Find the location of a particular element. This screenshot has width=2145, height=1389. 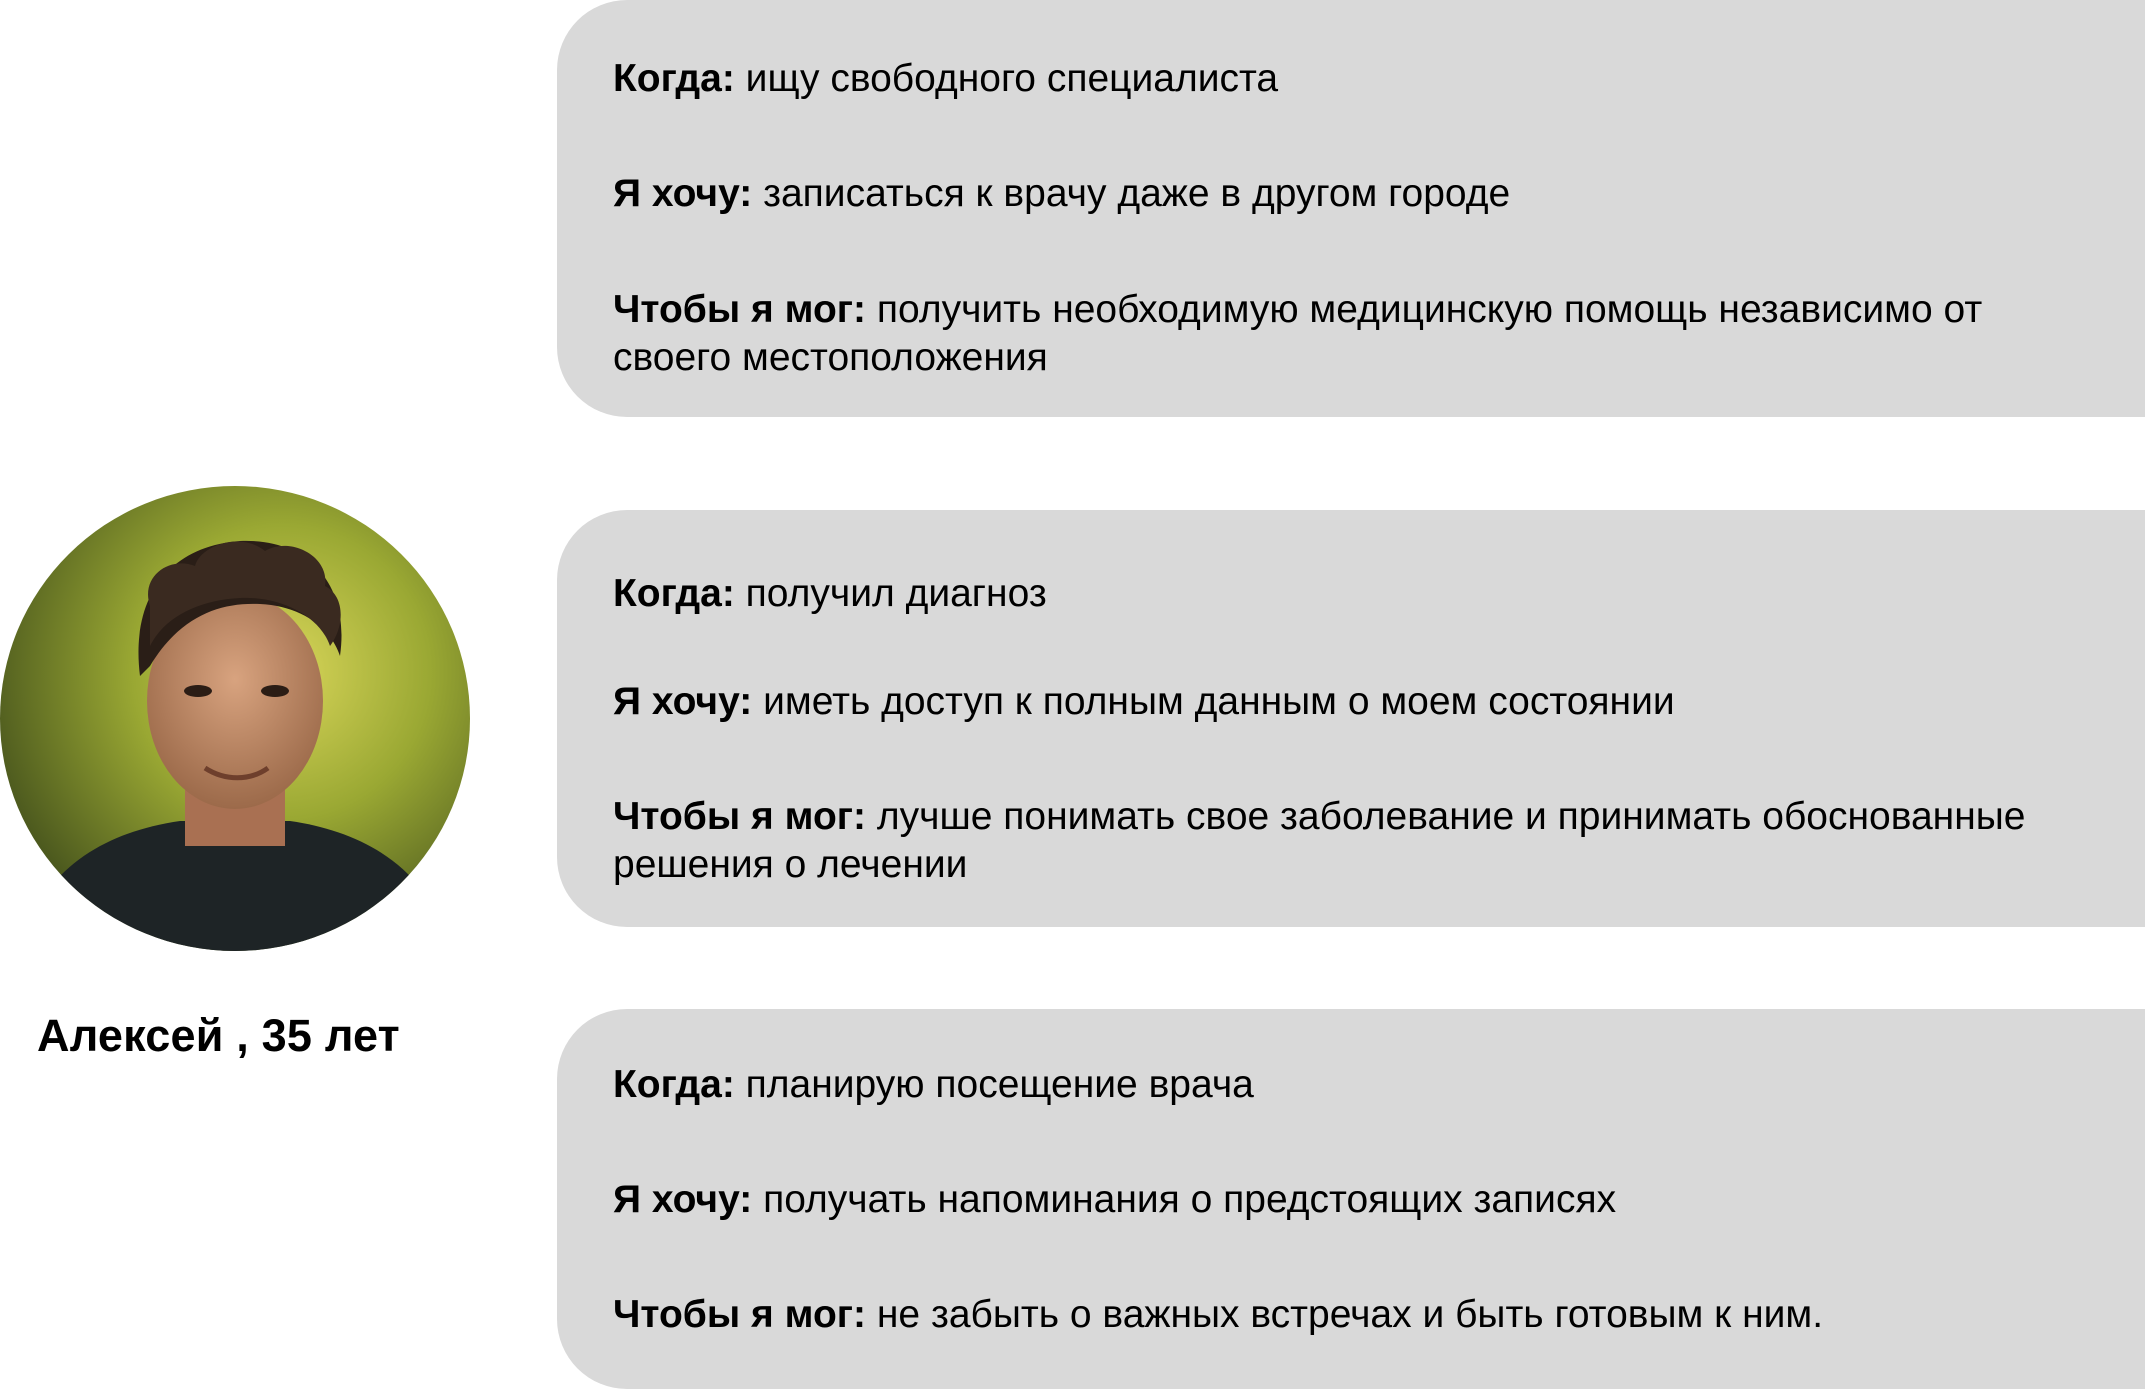

want-text: записаться к врачу даже в другом городе is located at coordinates (1137, 193).